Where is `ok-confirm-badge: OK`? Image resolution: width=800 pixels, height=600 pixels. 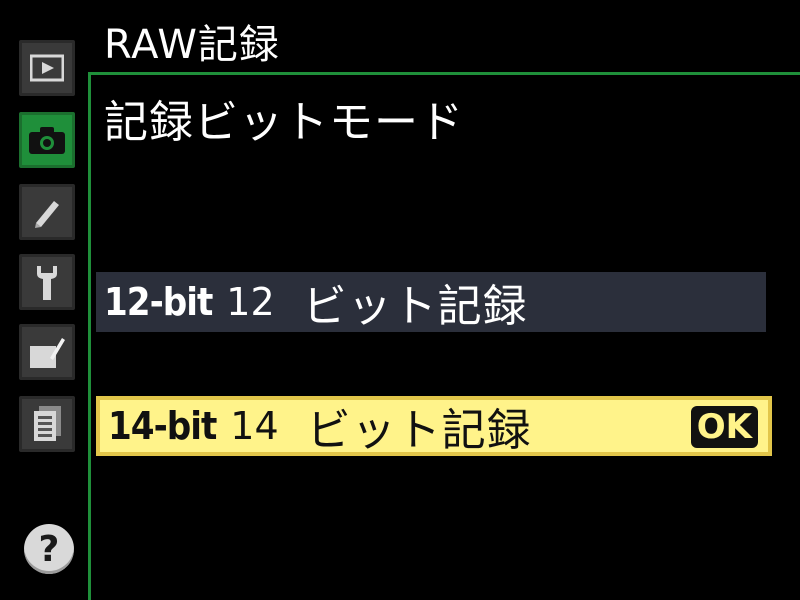
ok-confirm-badge: OK is located at coordinates (724, 427).